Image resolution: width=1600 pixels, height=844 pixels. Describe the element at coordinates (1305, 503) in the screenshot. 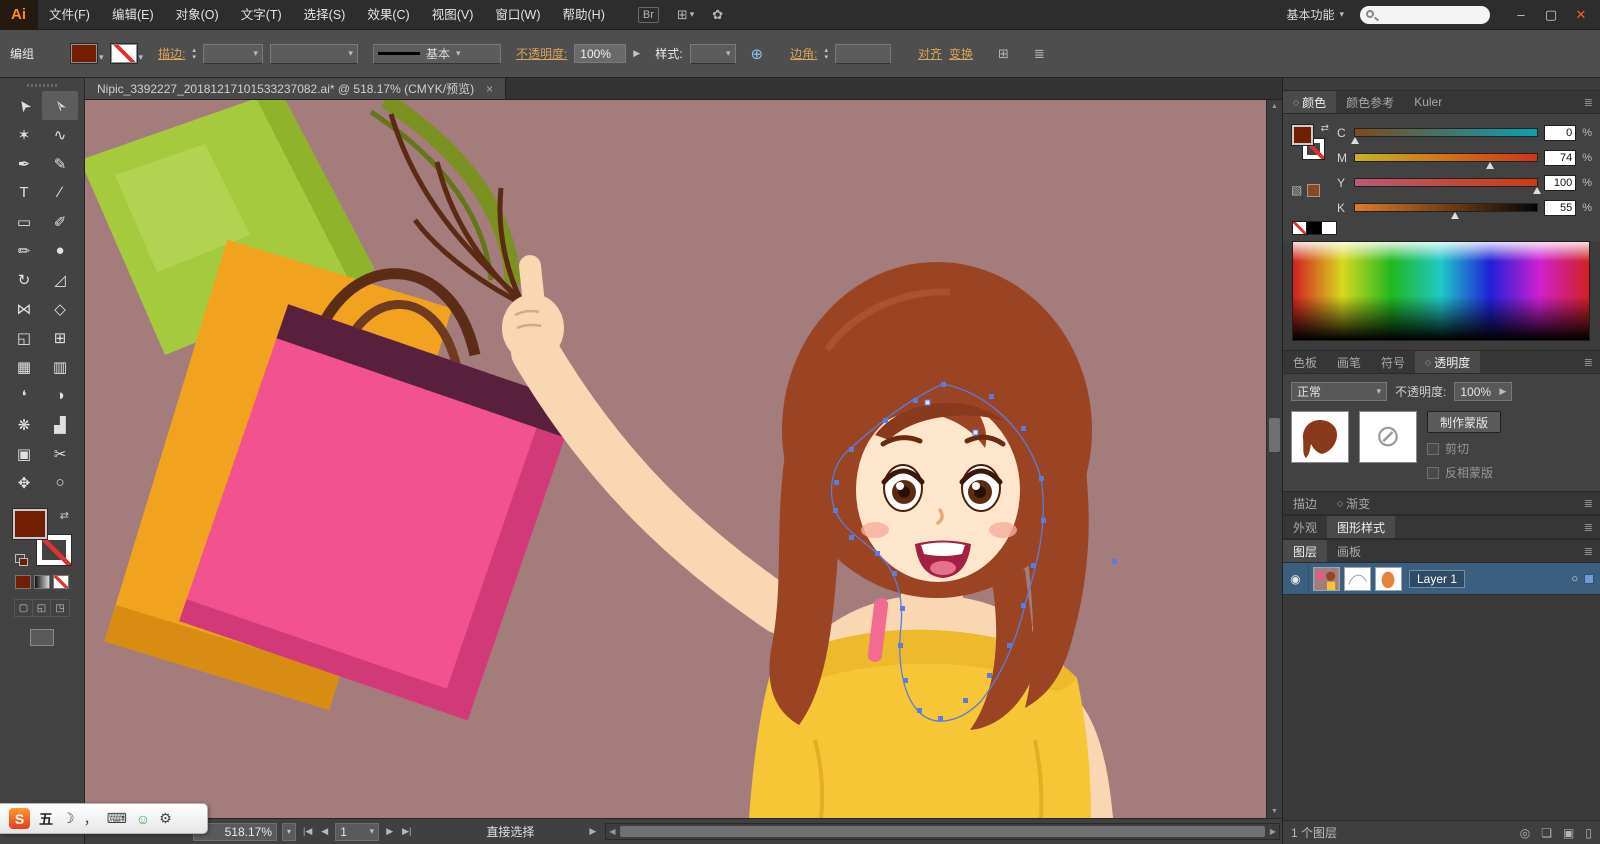

I see `tab-stroke: 描边` at that location.